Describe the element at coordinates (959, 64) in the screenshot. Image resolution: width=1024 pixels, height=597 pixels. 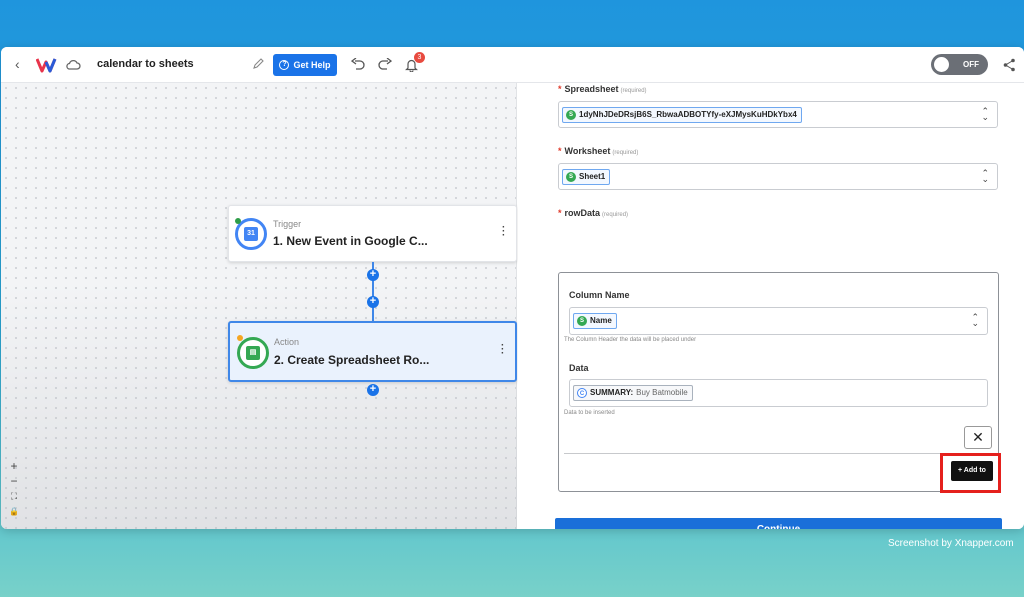
I see `workflow-on-off-toggle: OFF` at that location.